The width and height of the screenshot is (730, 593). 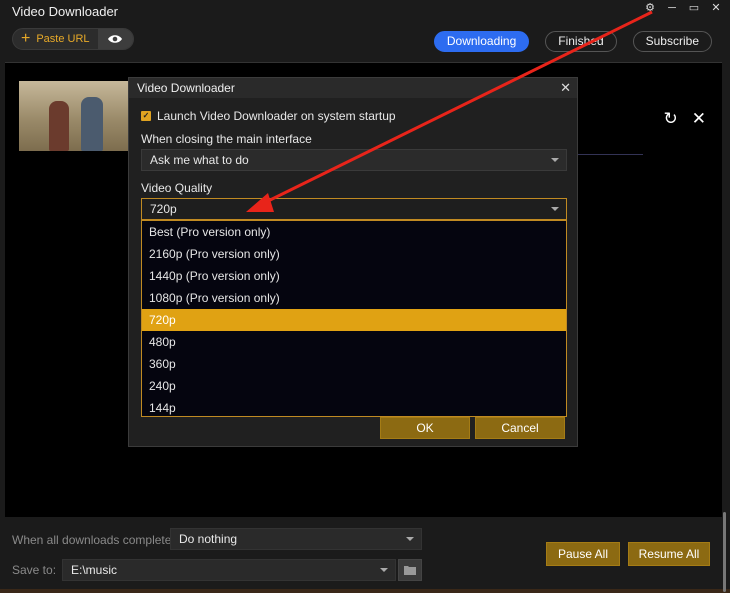 What do you see at coordinates (94, 570) in the screenshot?
I see `save-path-value: E:\music` at bounding box center [94, 570].